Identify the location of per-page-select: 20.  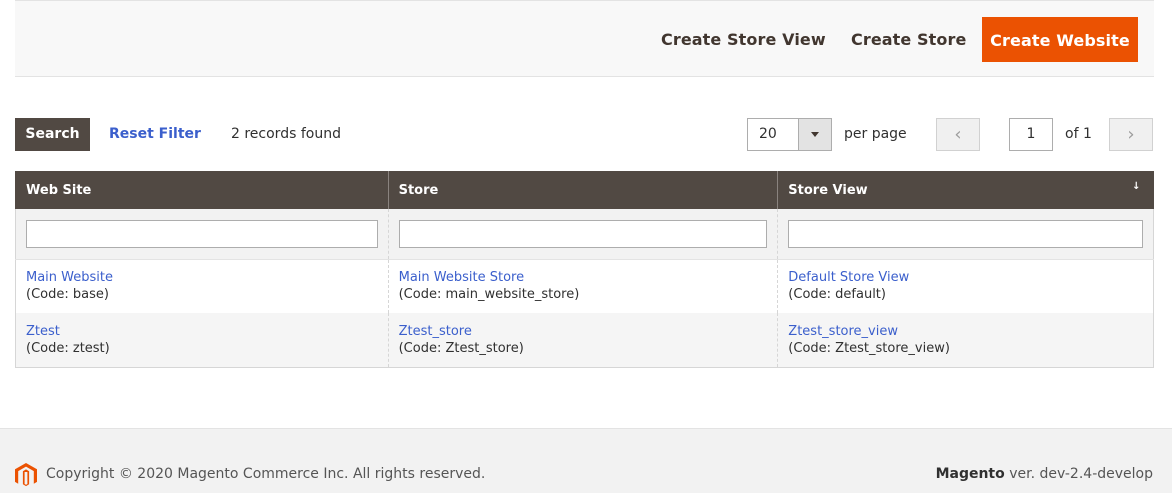
(789, 134).